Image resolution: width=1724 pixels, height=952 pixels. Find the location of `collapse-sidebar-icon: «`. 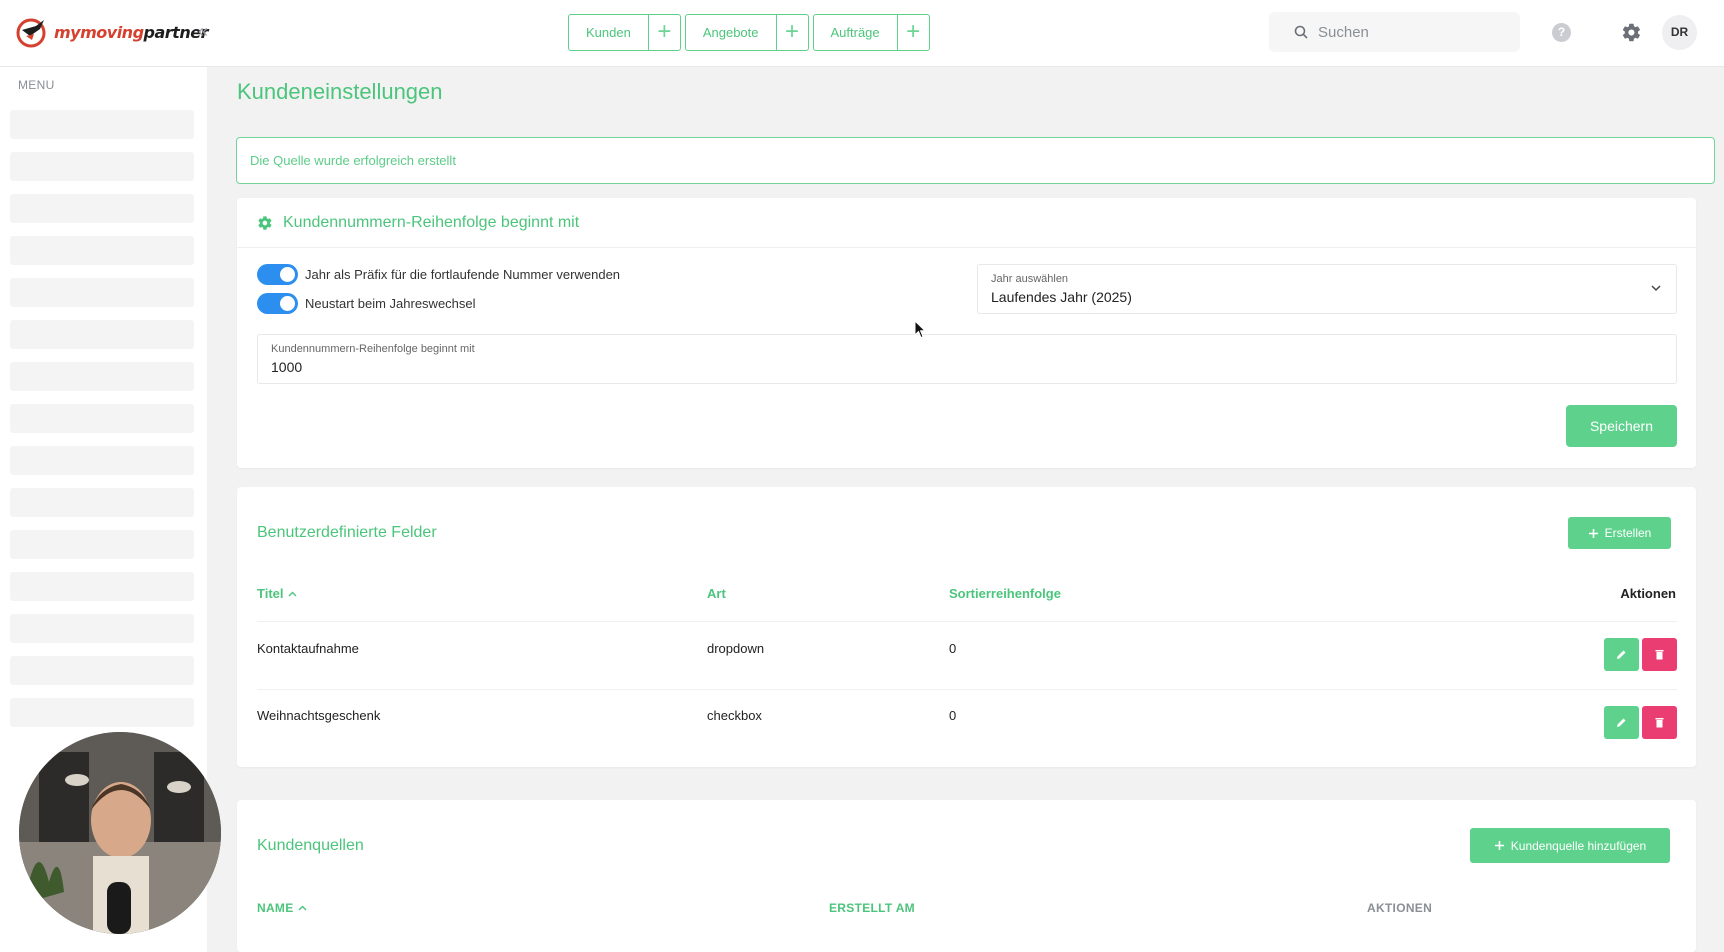

collapse-sidebar-icon: « is located at coordinates (206, 31).